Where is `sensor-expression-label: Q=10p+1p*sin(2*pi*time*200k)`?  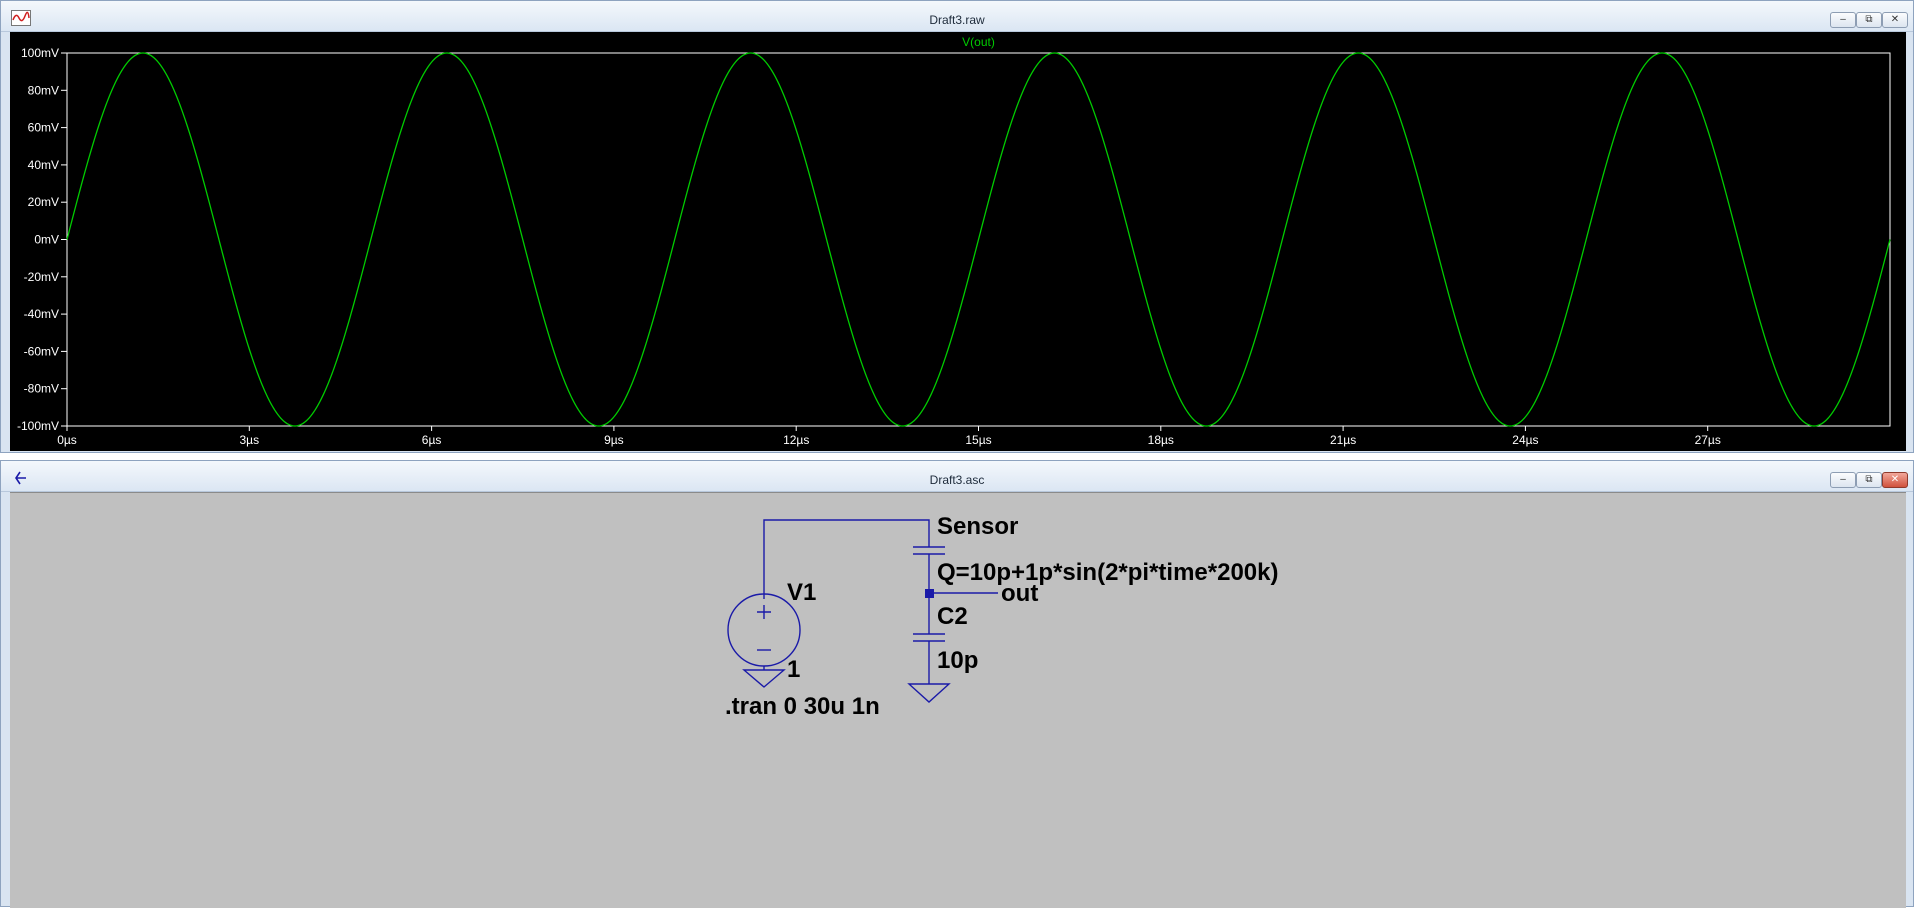
sensor-expression-label: Q=10p+1p*sin(2*pi*time*200k) is located at coordinates (1108, 572).